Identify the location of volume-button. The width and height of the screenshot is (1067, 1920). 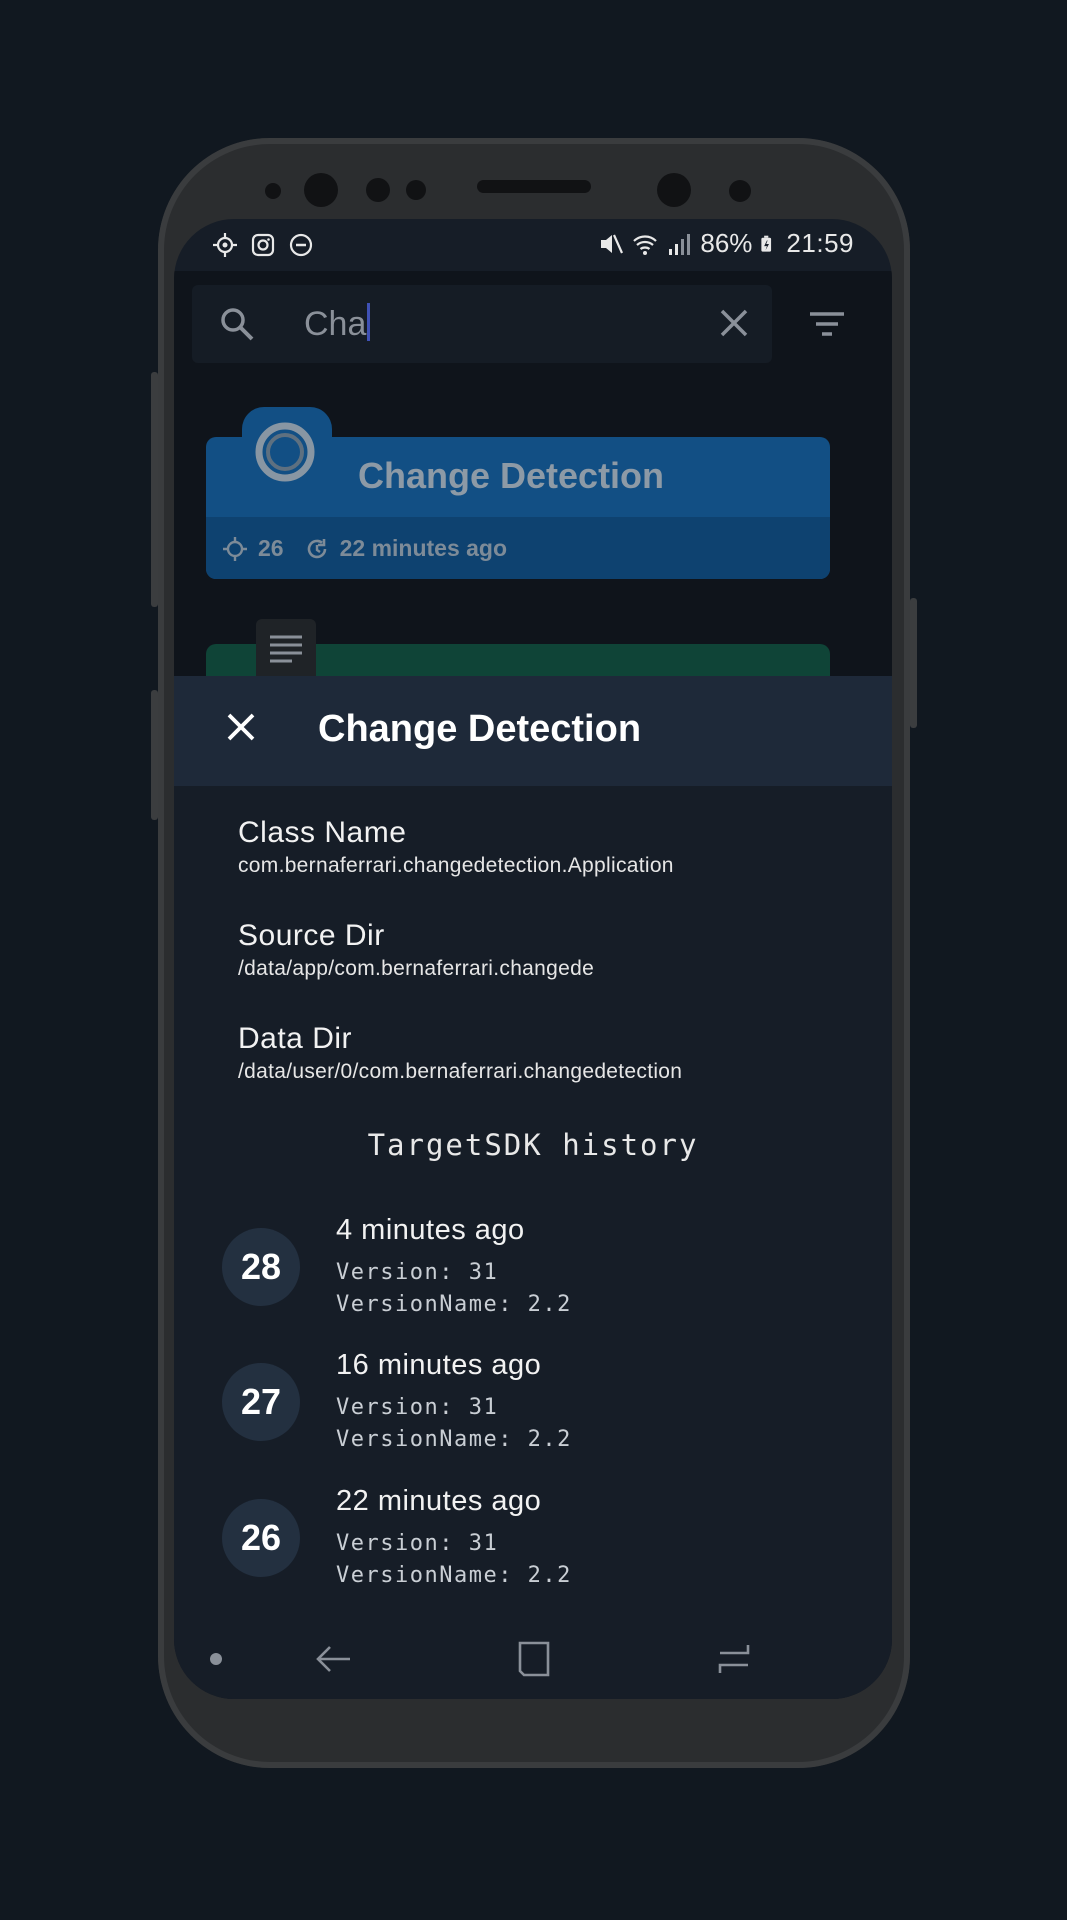
(154, 489).